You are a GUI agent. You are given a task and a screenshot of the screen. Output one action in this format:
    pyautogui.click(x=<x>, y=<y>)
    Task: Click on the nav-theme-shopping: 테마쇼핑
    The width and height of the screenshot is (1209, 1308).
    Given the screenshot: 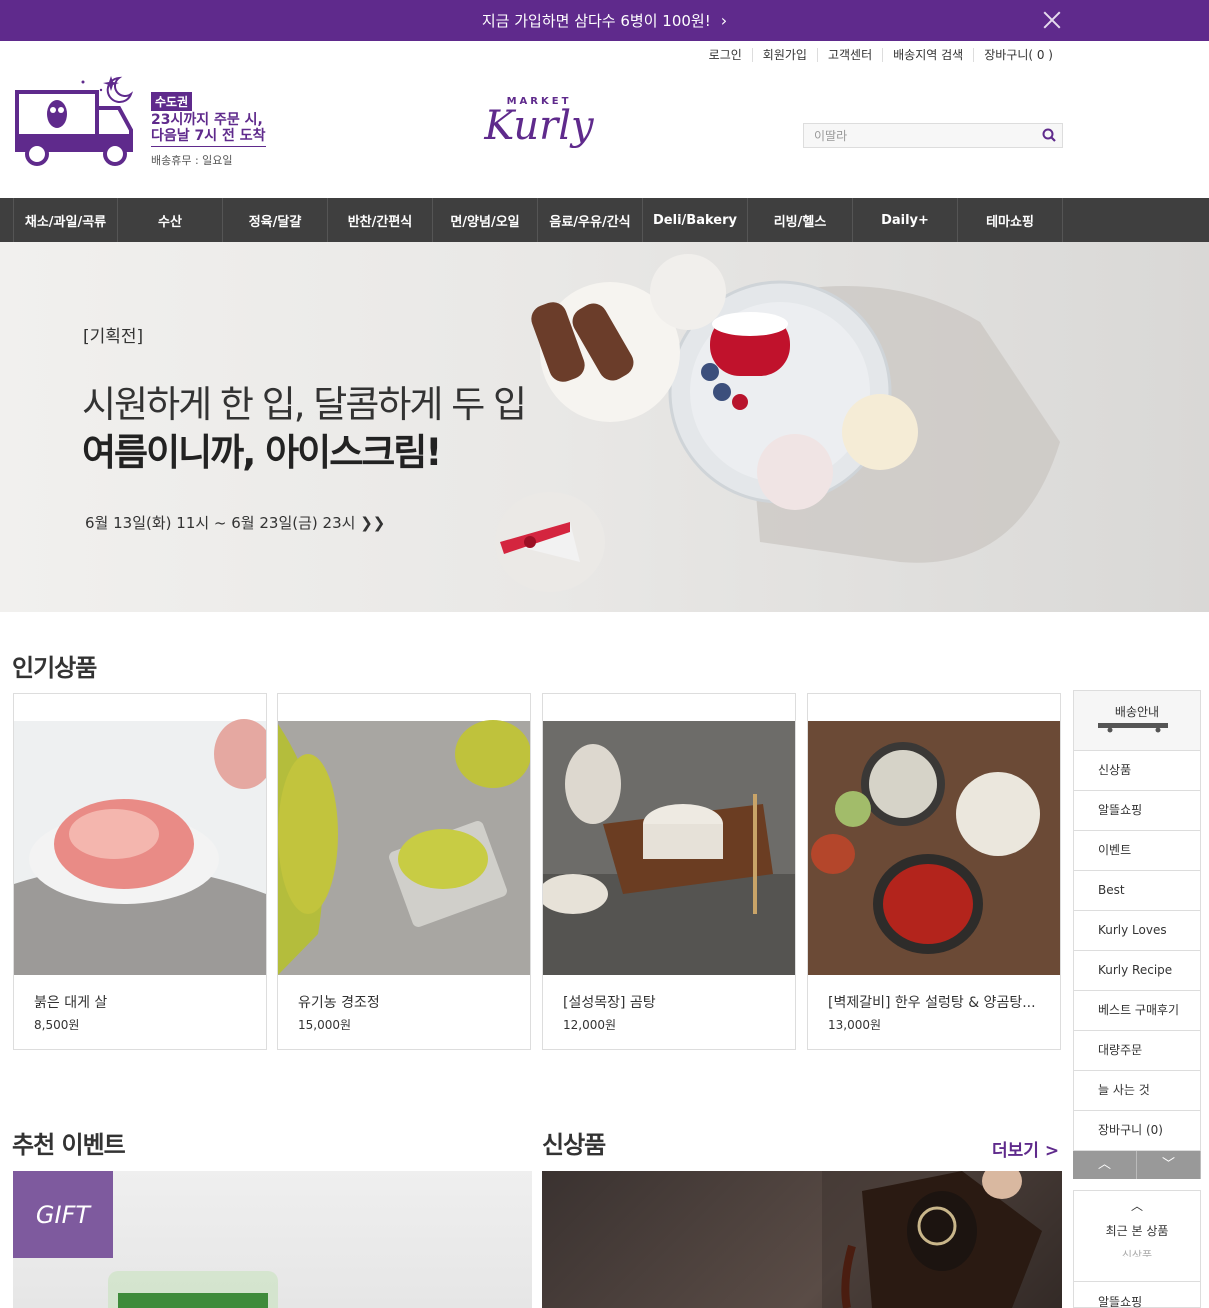 What is the action you would take?
    pyautogui.click(x=1010, y=220)
    